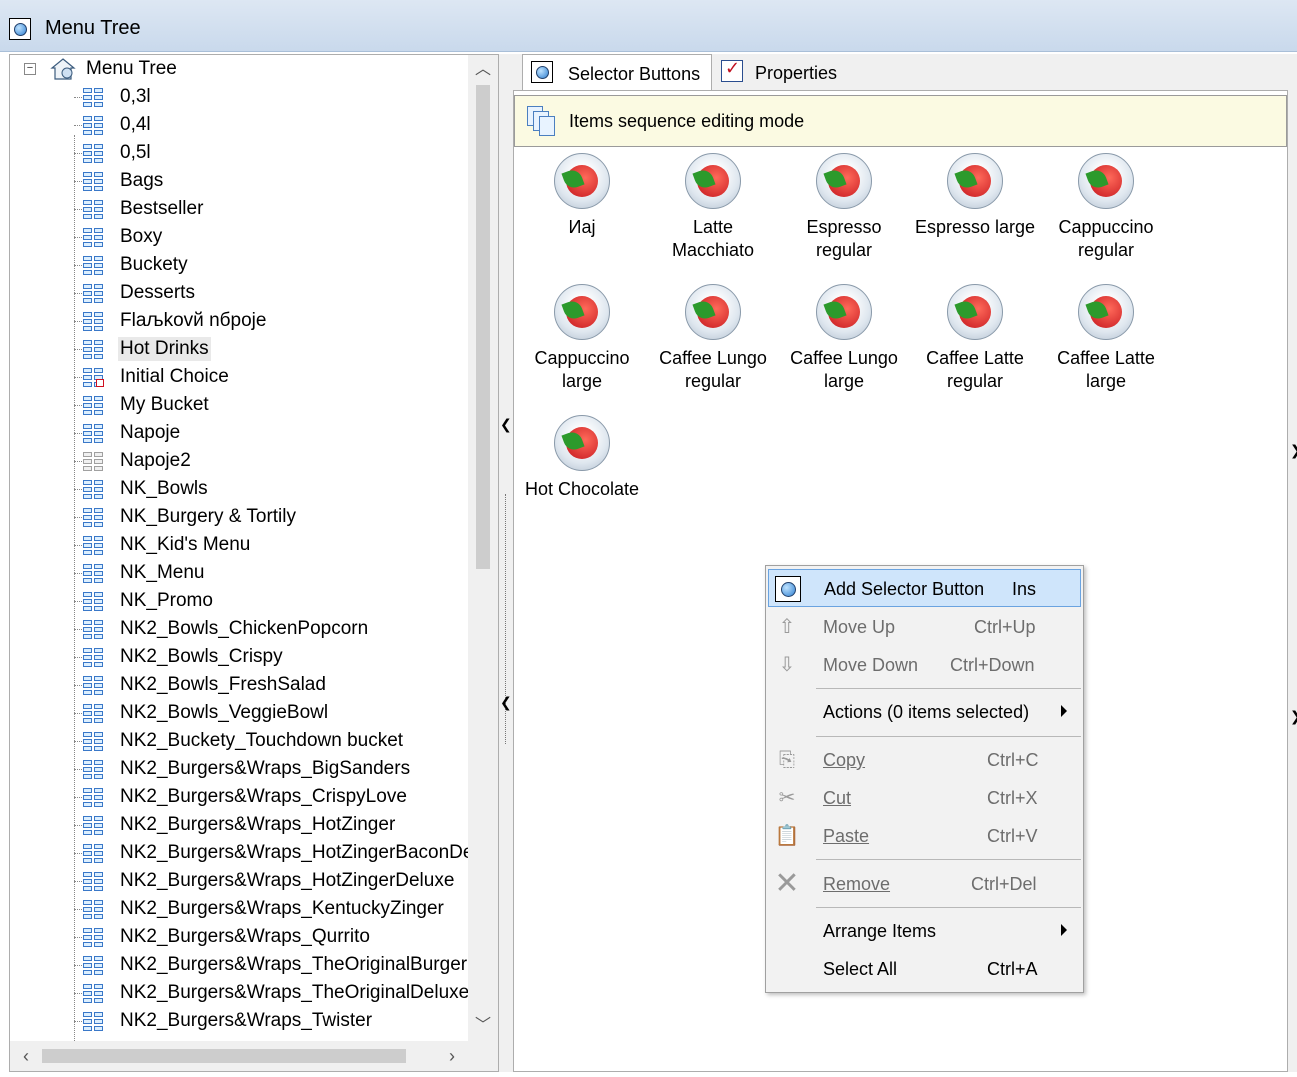  What do you see at coordinates (240, 433) in the screenshot?
I see `tree-item: Napoje` at bounding box center [240, 433].